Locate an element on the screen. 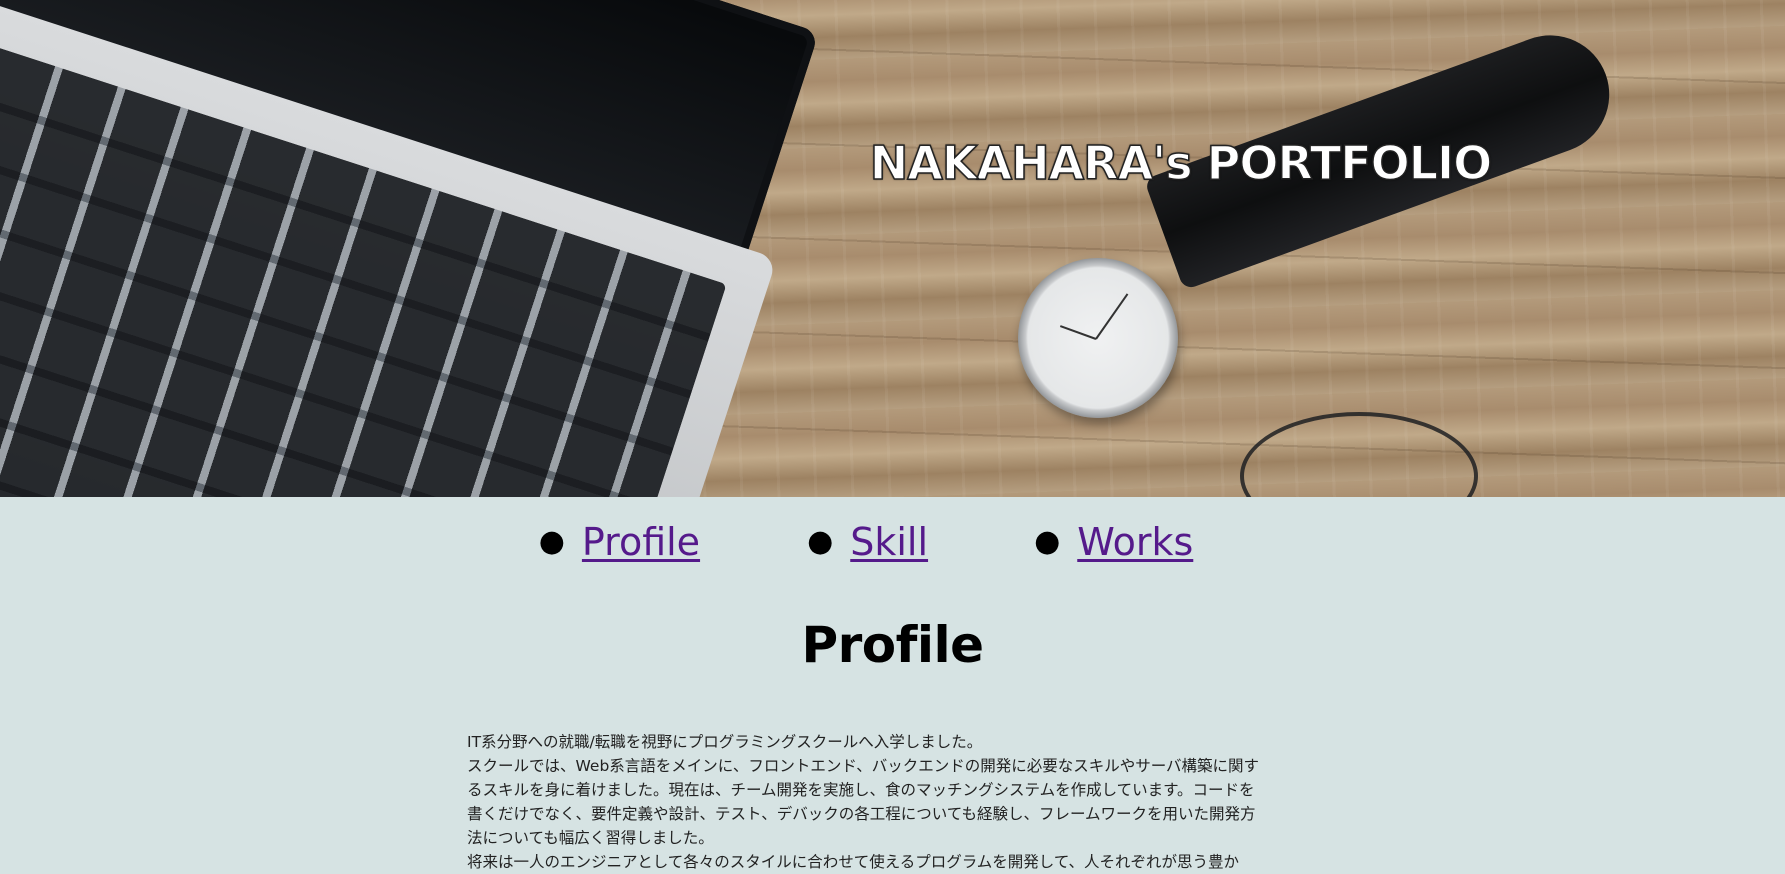 Image resolution: width=1785 pixels, height=874 pixels. site-title: NAKAHARA's PORTFOLIO is located at coordinates (1181, 163).